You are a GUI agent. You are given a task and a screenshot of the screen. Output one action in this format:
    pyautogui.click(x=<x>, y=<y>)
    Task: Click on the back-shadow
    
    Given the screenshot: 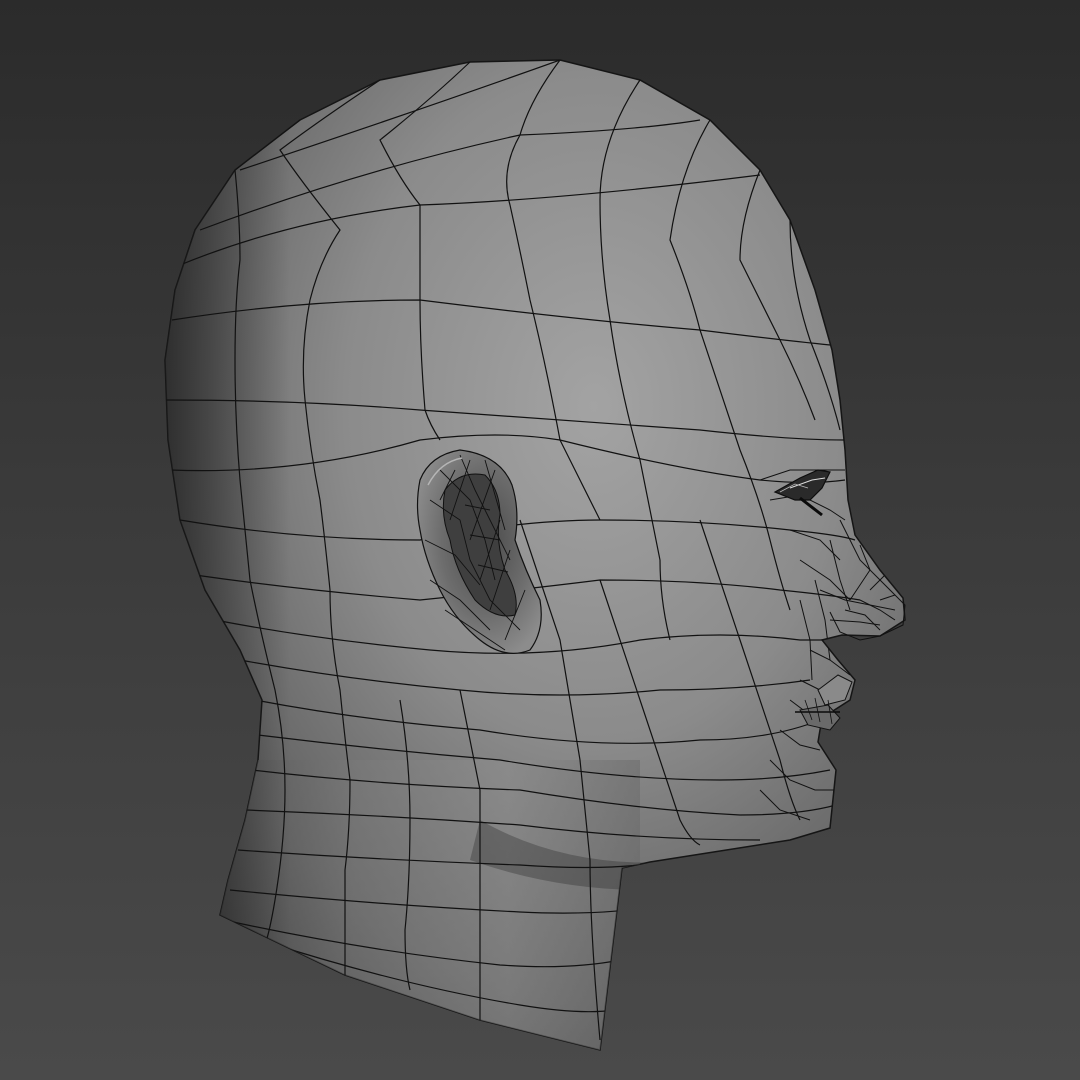 What is the action you would take?
    pyautogui.click(x=227, y=550)
    